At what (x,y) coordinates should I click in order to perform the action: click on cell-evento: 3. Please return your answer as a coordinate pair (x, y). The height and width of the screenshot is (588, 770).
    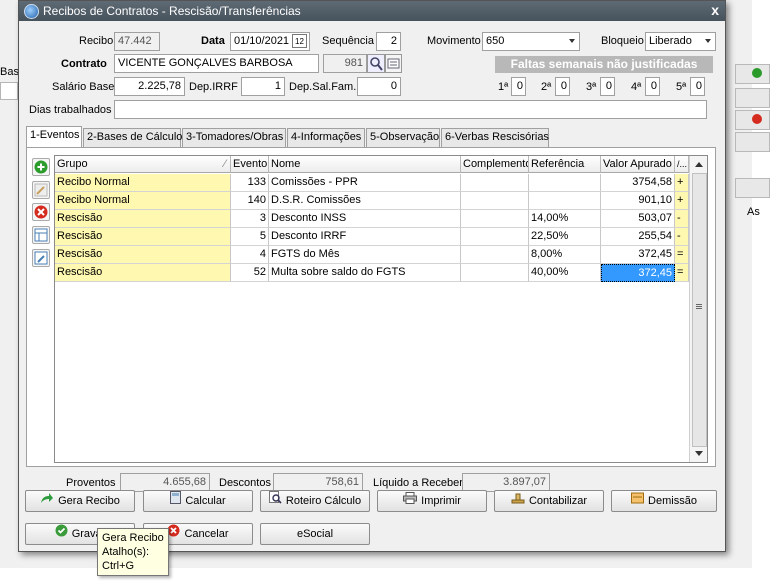
    Looking at the image, I should click on (250, 219).